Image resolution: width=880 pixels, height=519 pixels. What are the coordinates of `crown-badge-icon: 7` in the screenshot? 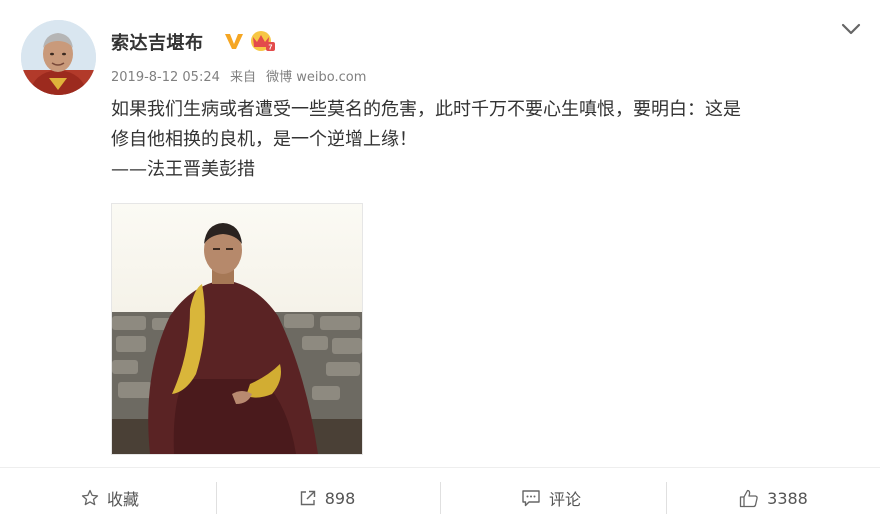 It's located at (262, 40).